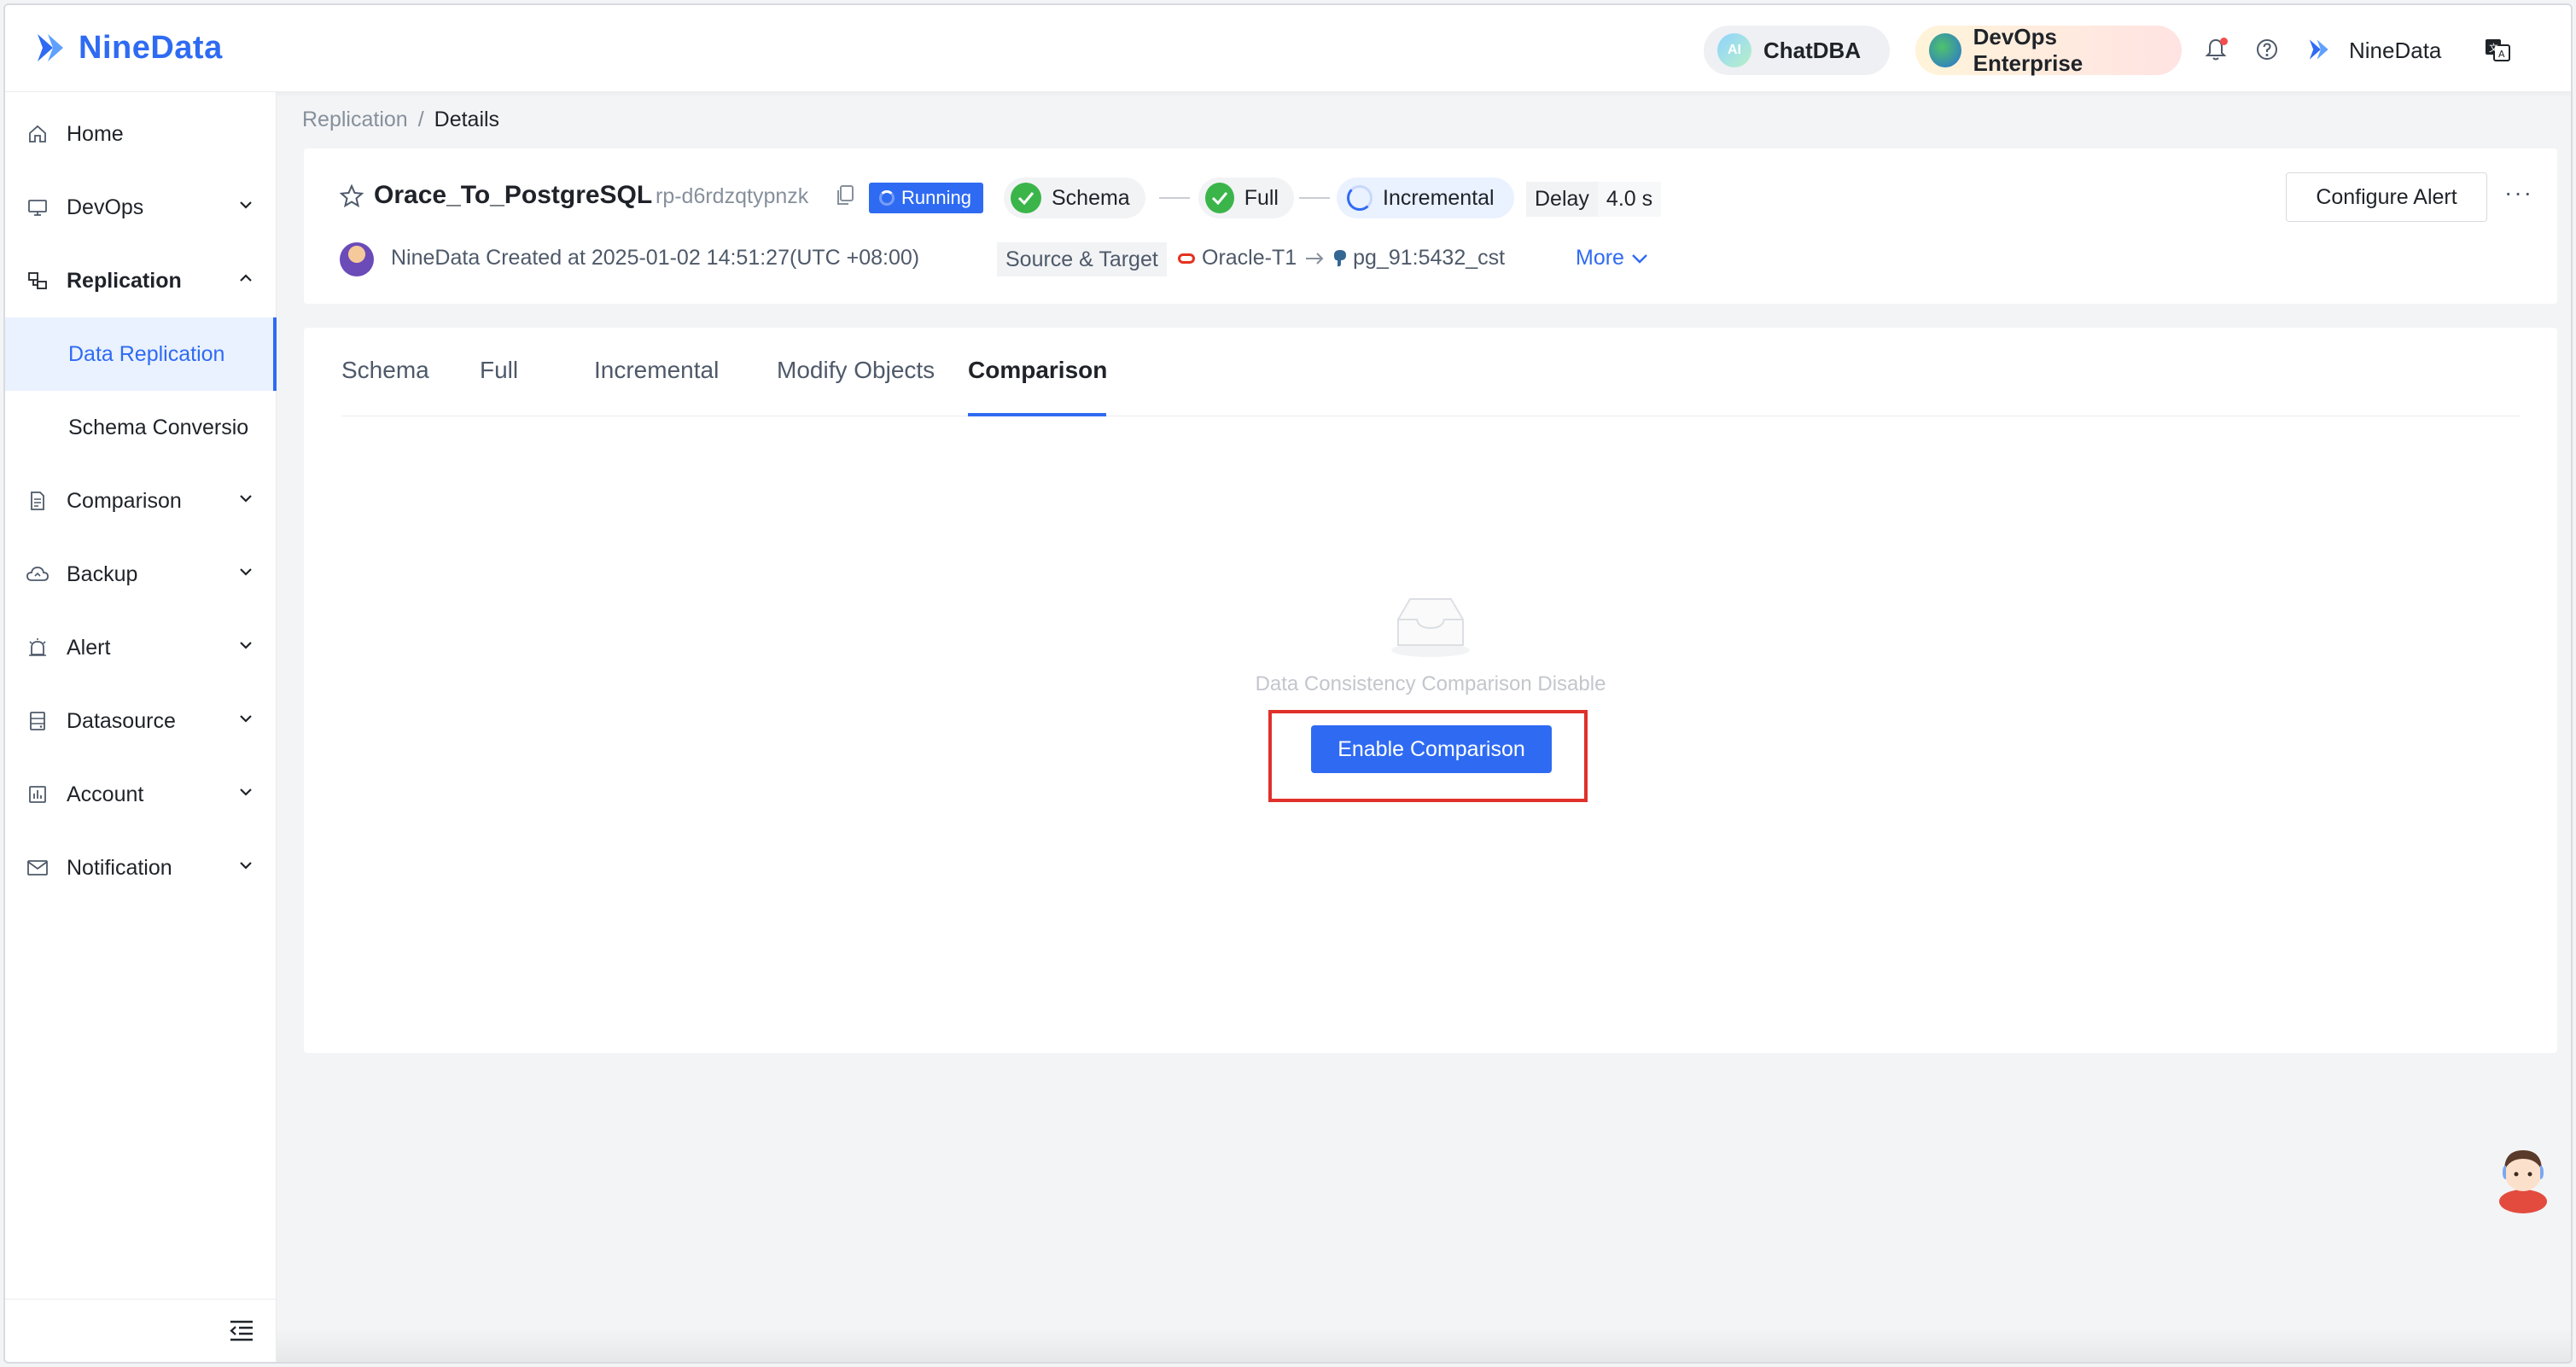 This screenshot has height=1367, width=2576. What do you see at coordinates (1428, 756) in the screenshot?
I see `highlight-annotation` at bounding box center [1428, 756].